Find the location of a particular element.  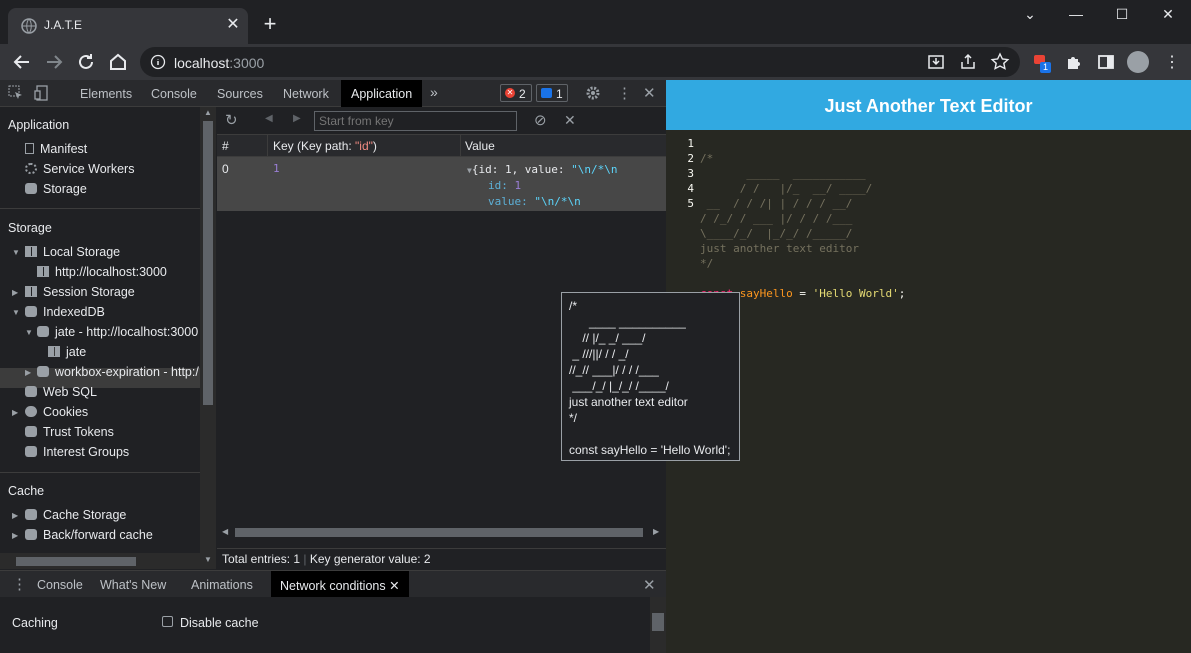

scroll-right-icon: ▶ is located at coordinates (656, 531).